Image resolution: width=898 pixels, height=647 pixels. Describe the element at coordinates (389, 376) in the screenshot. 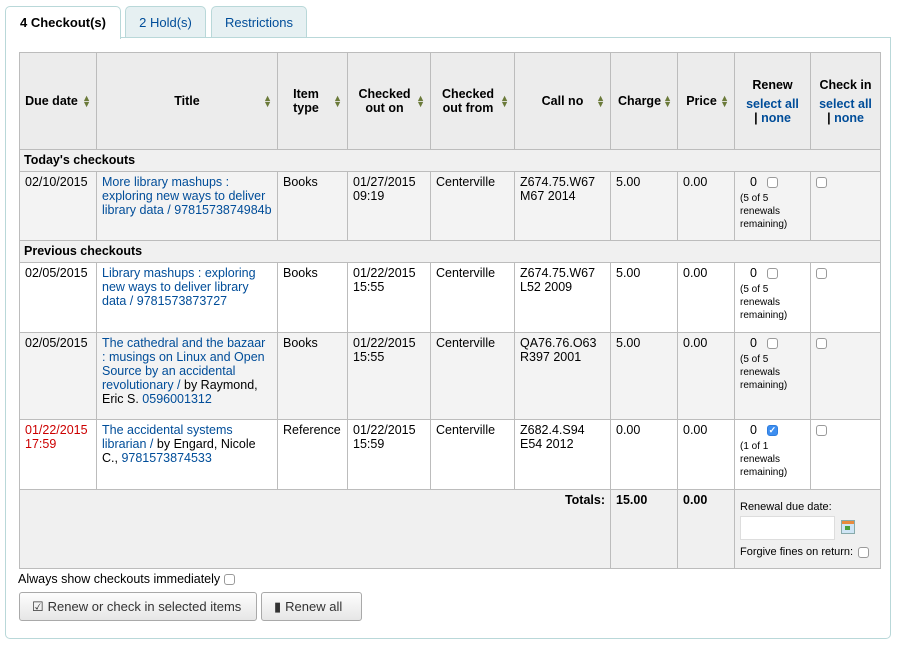

I see `checked-out-on: 01/22/2015 15:55` at that location.